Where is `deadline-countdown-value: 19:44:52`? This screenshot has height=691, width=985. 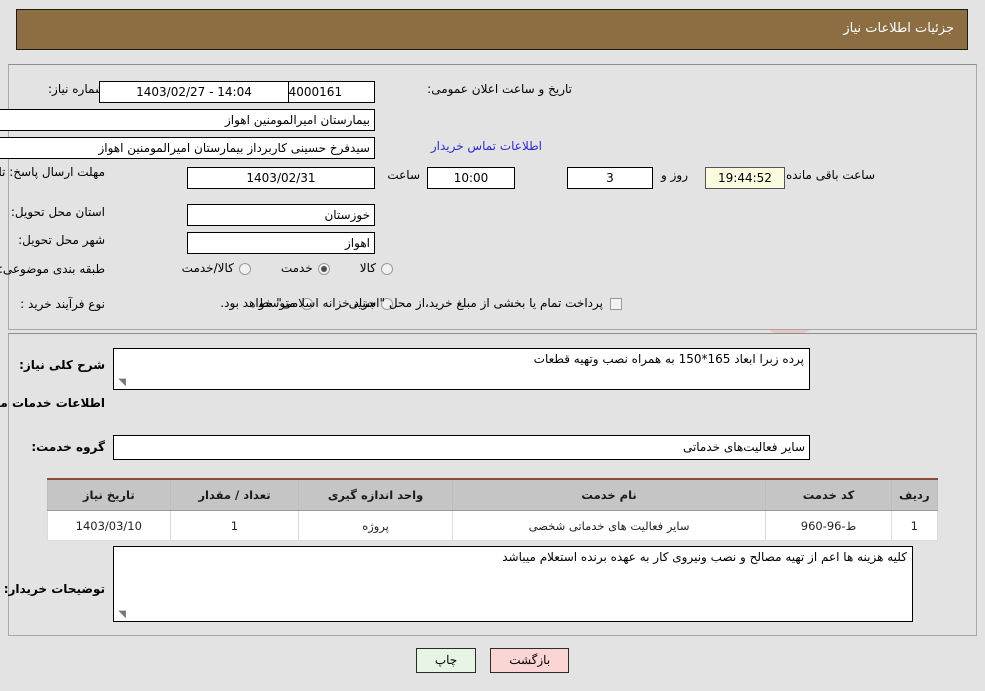
deadline-countdown-value: 19:44:52 is located at coordinates (745, 178).